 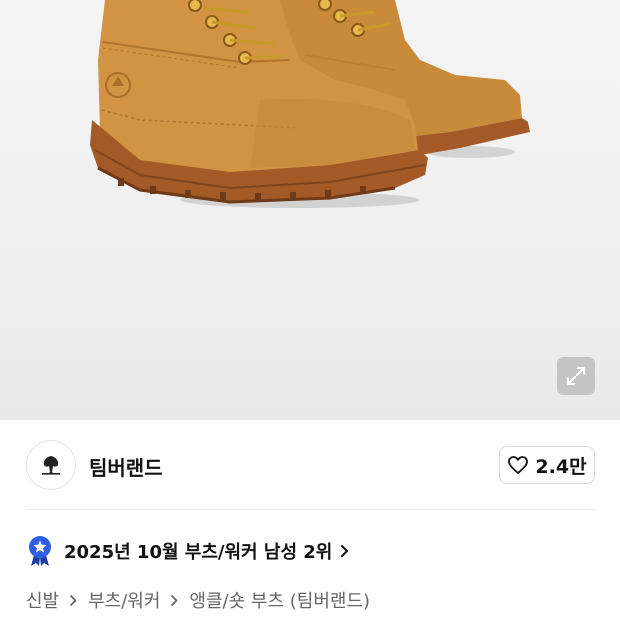 What do you see at coordinates (42, 600) in the screenshot?
I see `breadcrumb-item-shoes: 신발` at bounding box center [42, 600].